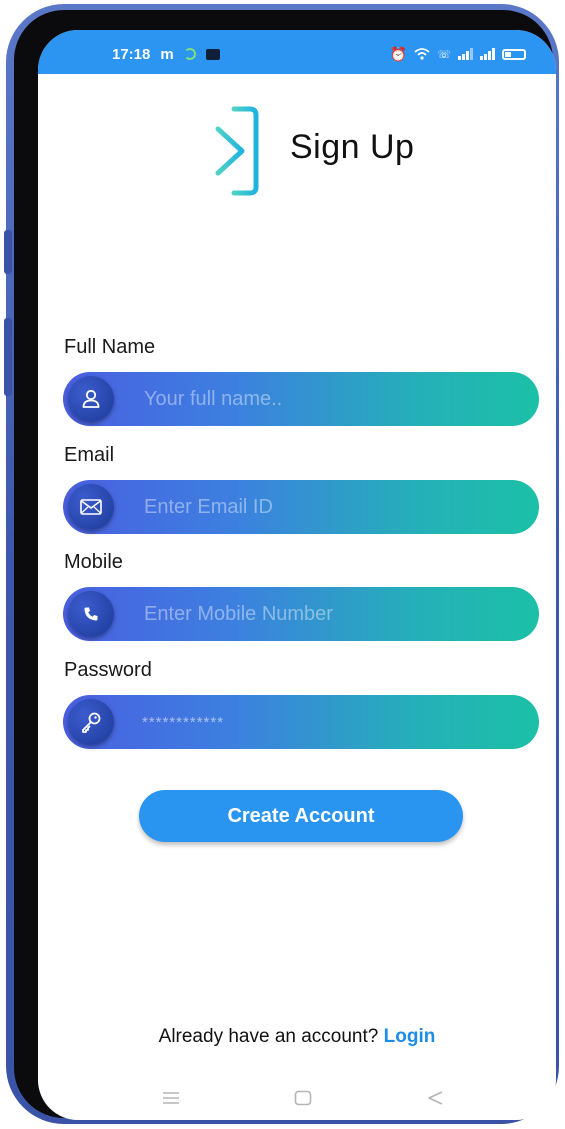 The image size is (565, 1129). I want to click on envelope-icon, so click(91, 507).